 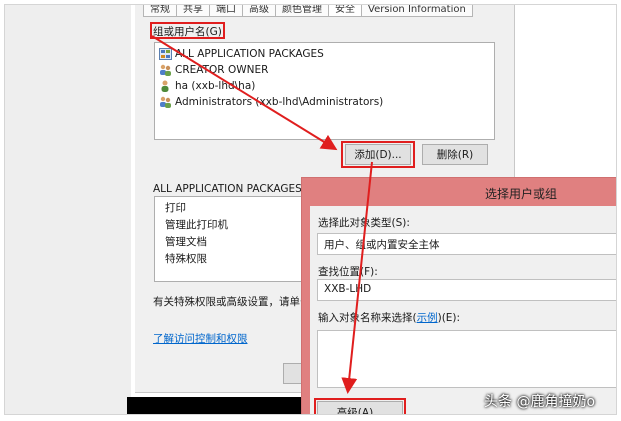 I want to click on permissions-header: ALL APPLICATION PACKAGES 的, so click(x=234, y=189).